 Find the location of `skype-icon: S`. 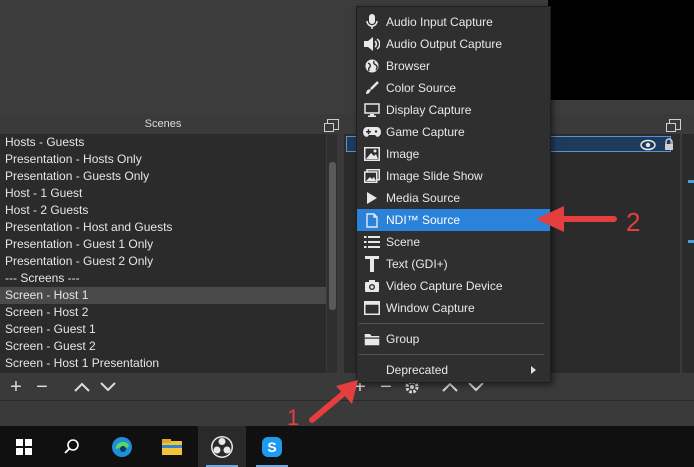

skype-icon: S is located at coordinates (272, 446).